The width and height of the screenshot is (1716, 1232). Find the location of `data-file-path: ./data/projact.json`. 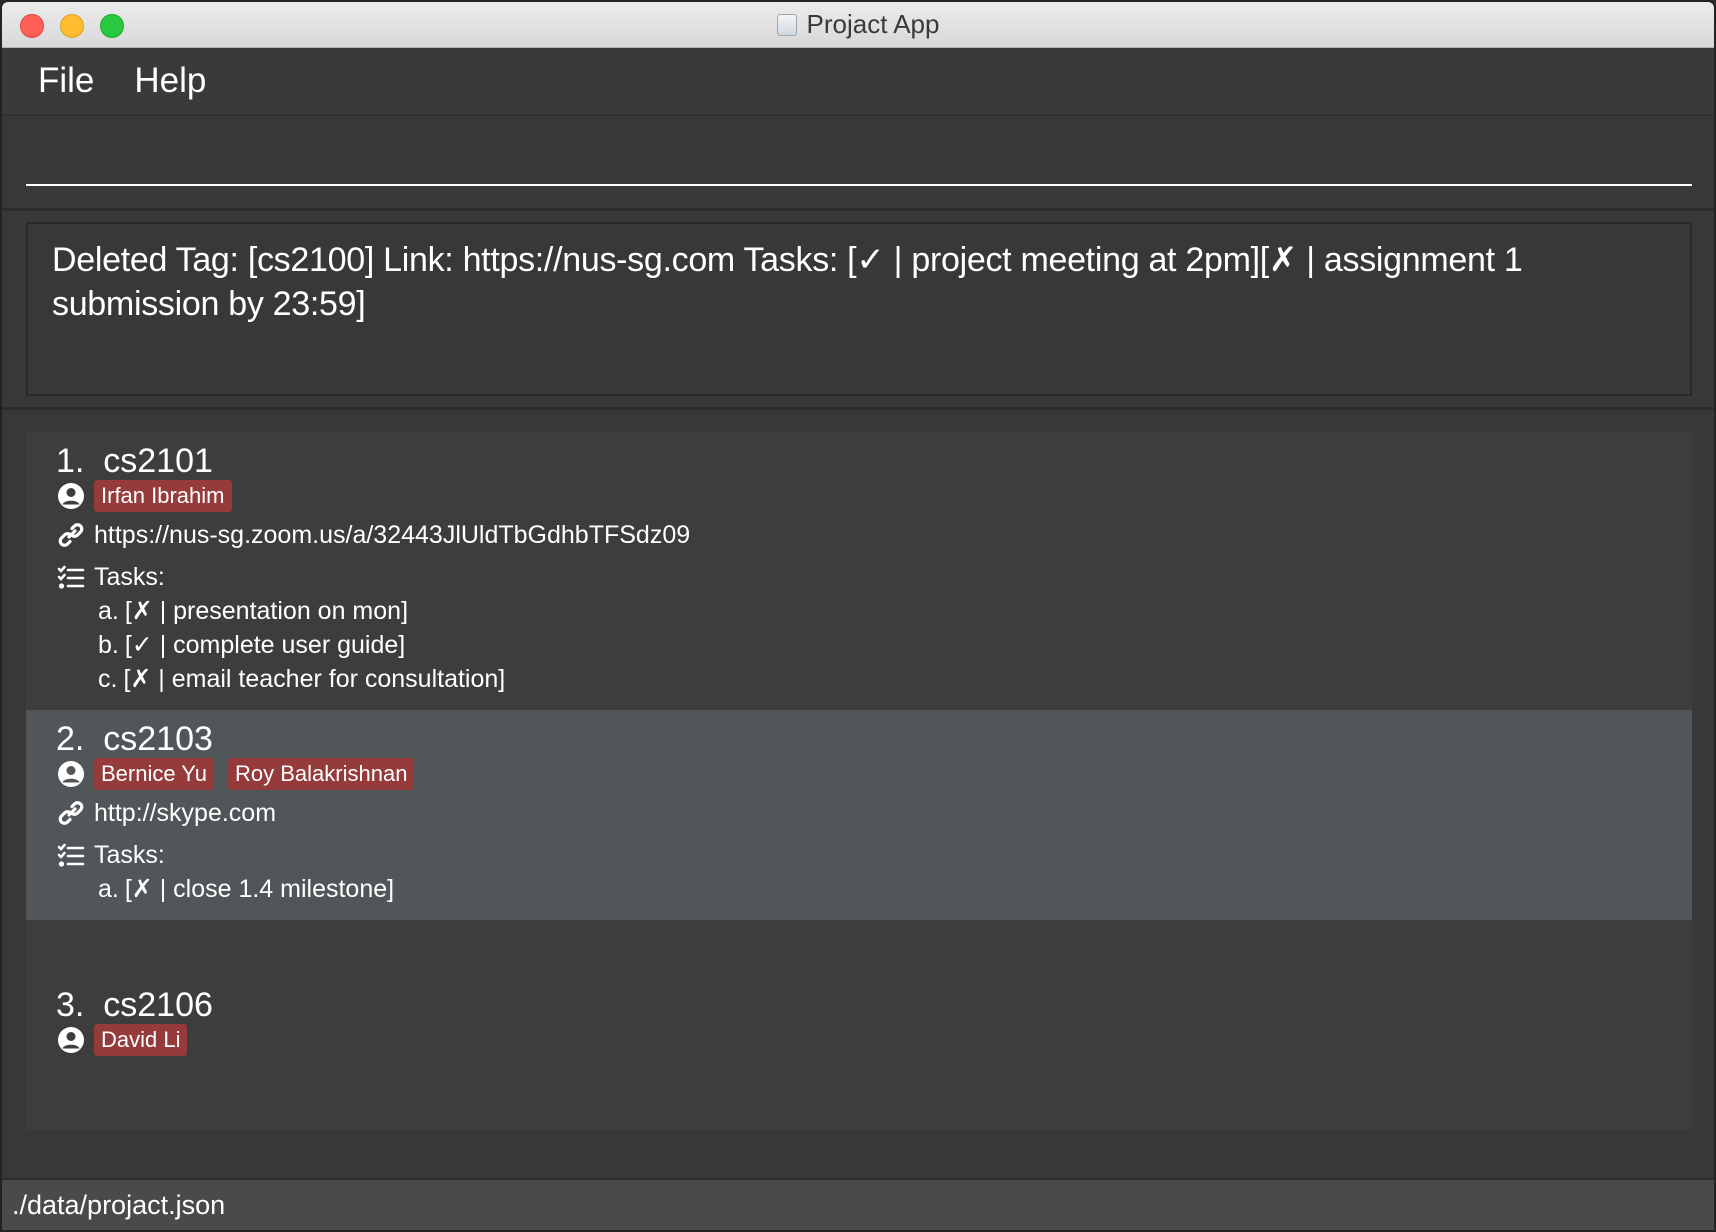

data-file-path: ./data/projact.json is located at coordinates (119, 1204).